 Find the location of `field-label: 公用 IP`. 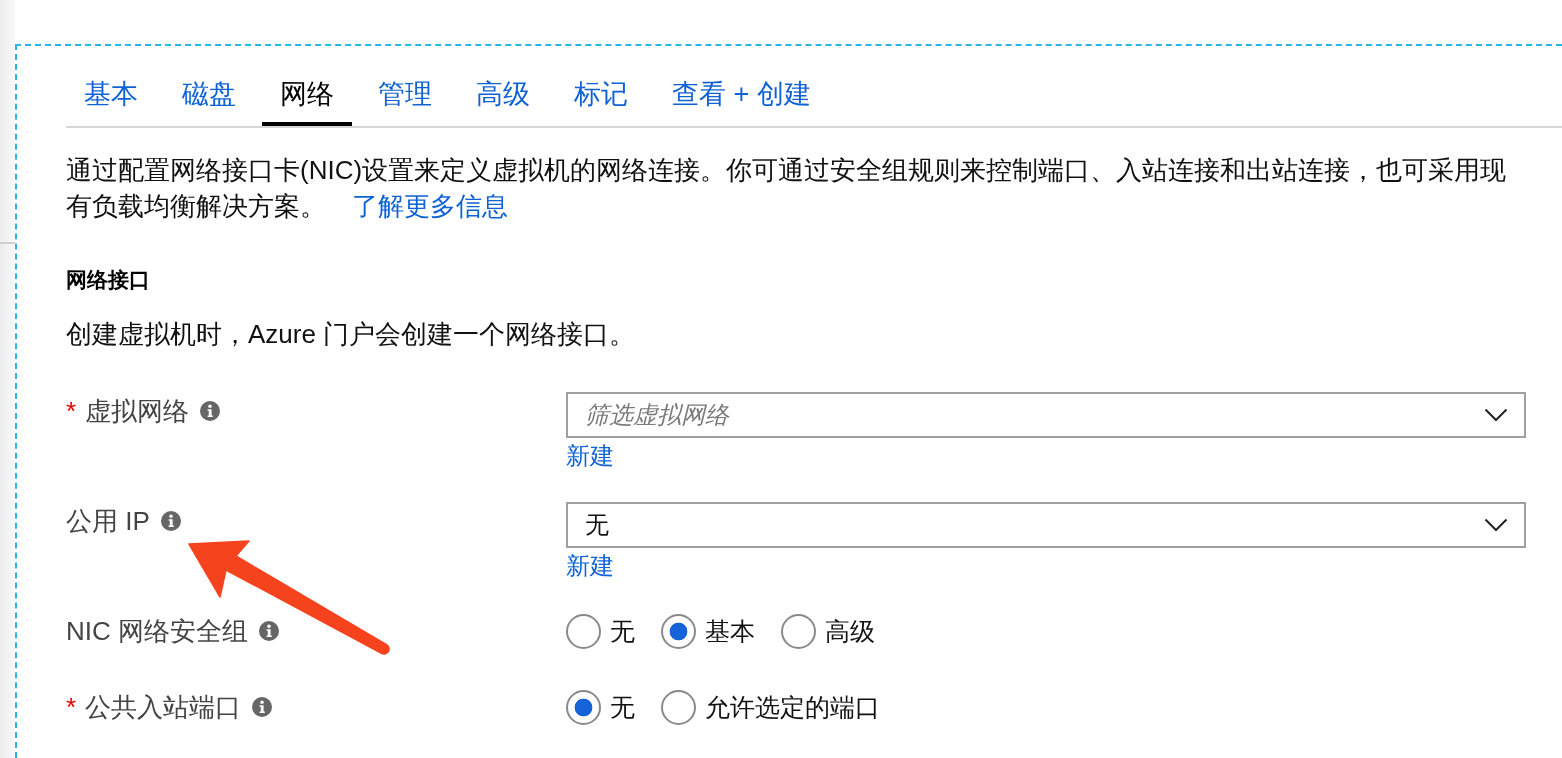

field-label: 公用 IP is located at coordinates (108, 521).